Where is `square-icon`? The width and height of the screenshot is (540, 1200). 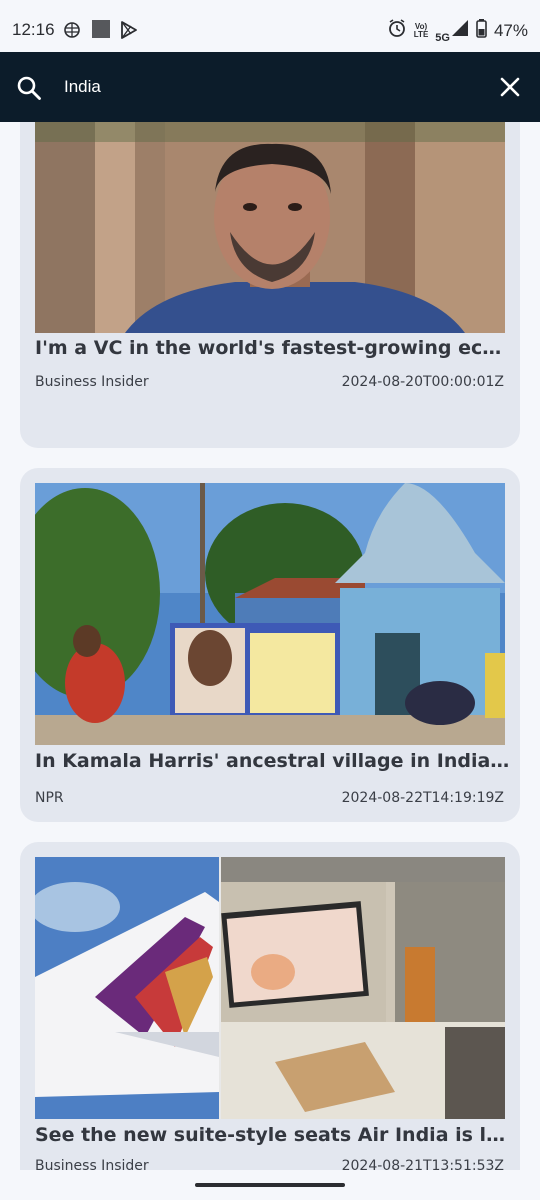
square-icon is located at coordinates (101, 31).